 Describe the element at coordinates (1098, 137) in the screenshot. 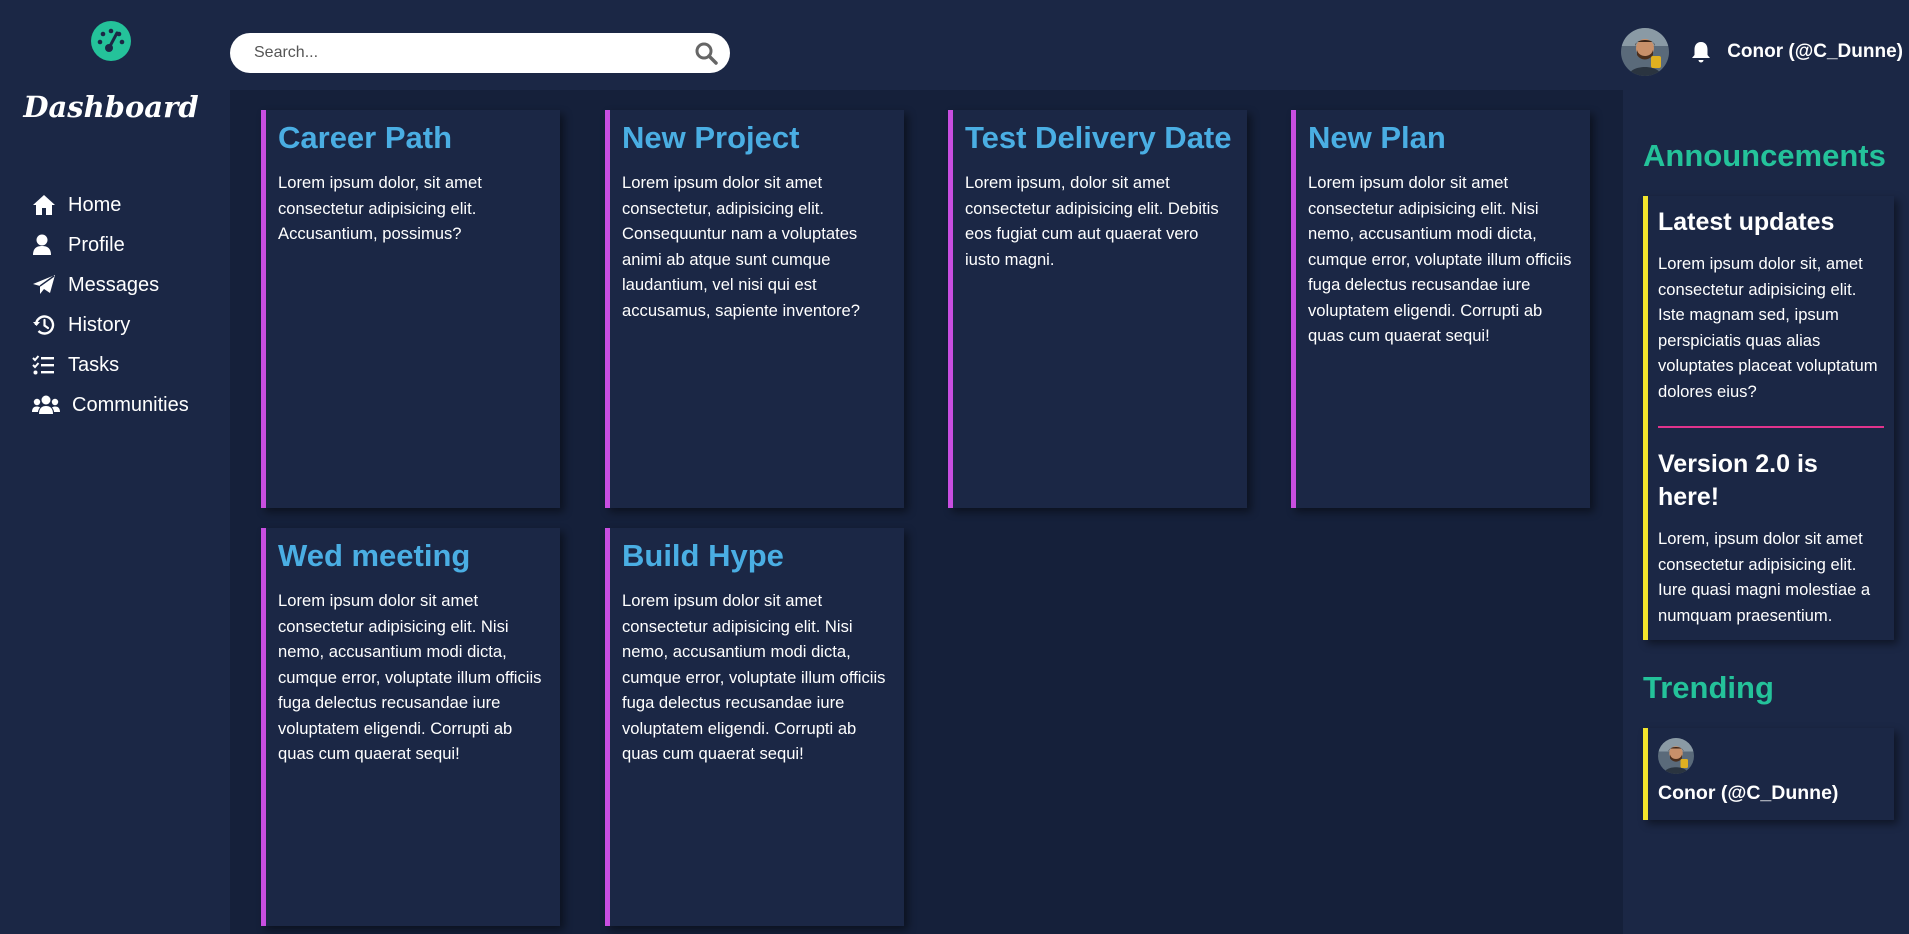

I see `card-title: Test Delivery Date` at that location.